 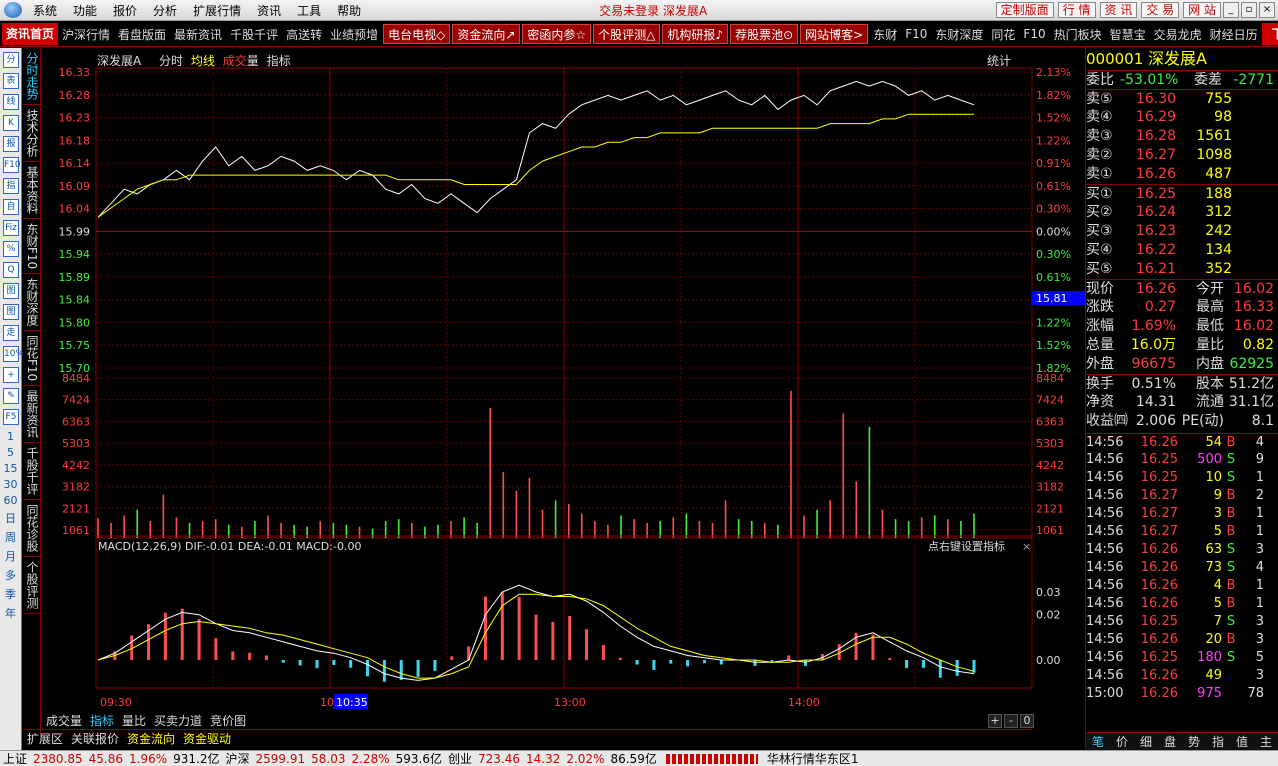 I want to click on toolbar-item: 同花, so click(x=1003, y=34).